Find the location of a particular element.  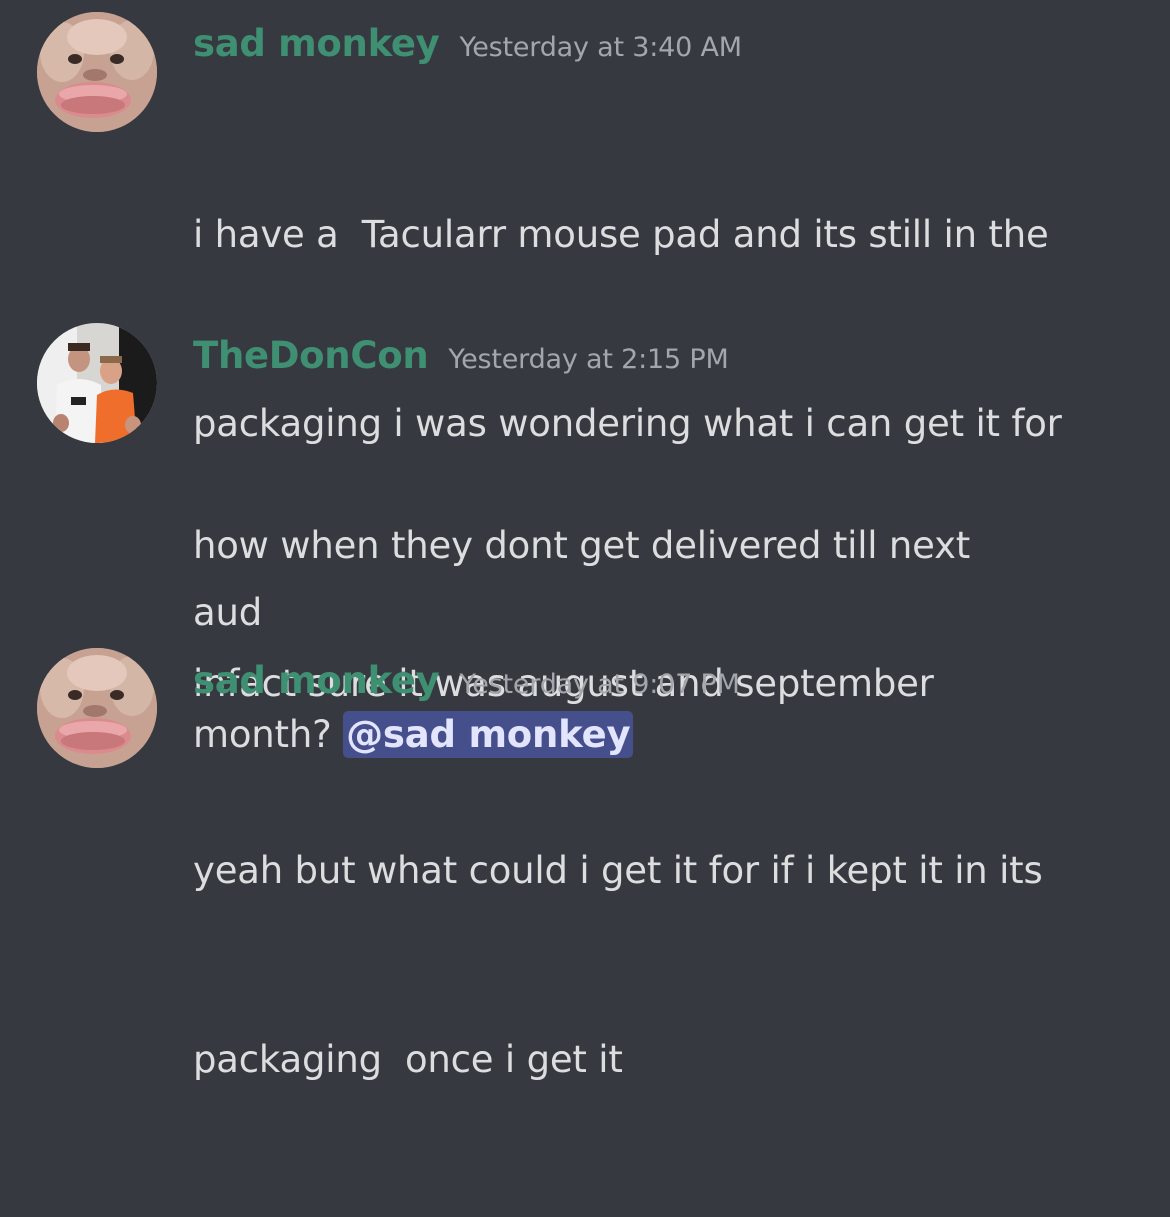

message-timestamp: Yesterday at 9:07 PM is located at coordinates (600, 684).